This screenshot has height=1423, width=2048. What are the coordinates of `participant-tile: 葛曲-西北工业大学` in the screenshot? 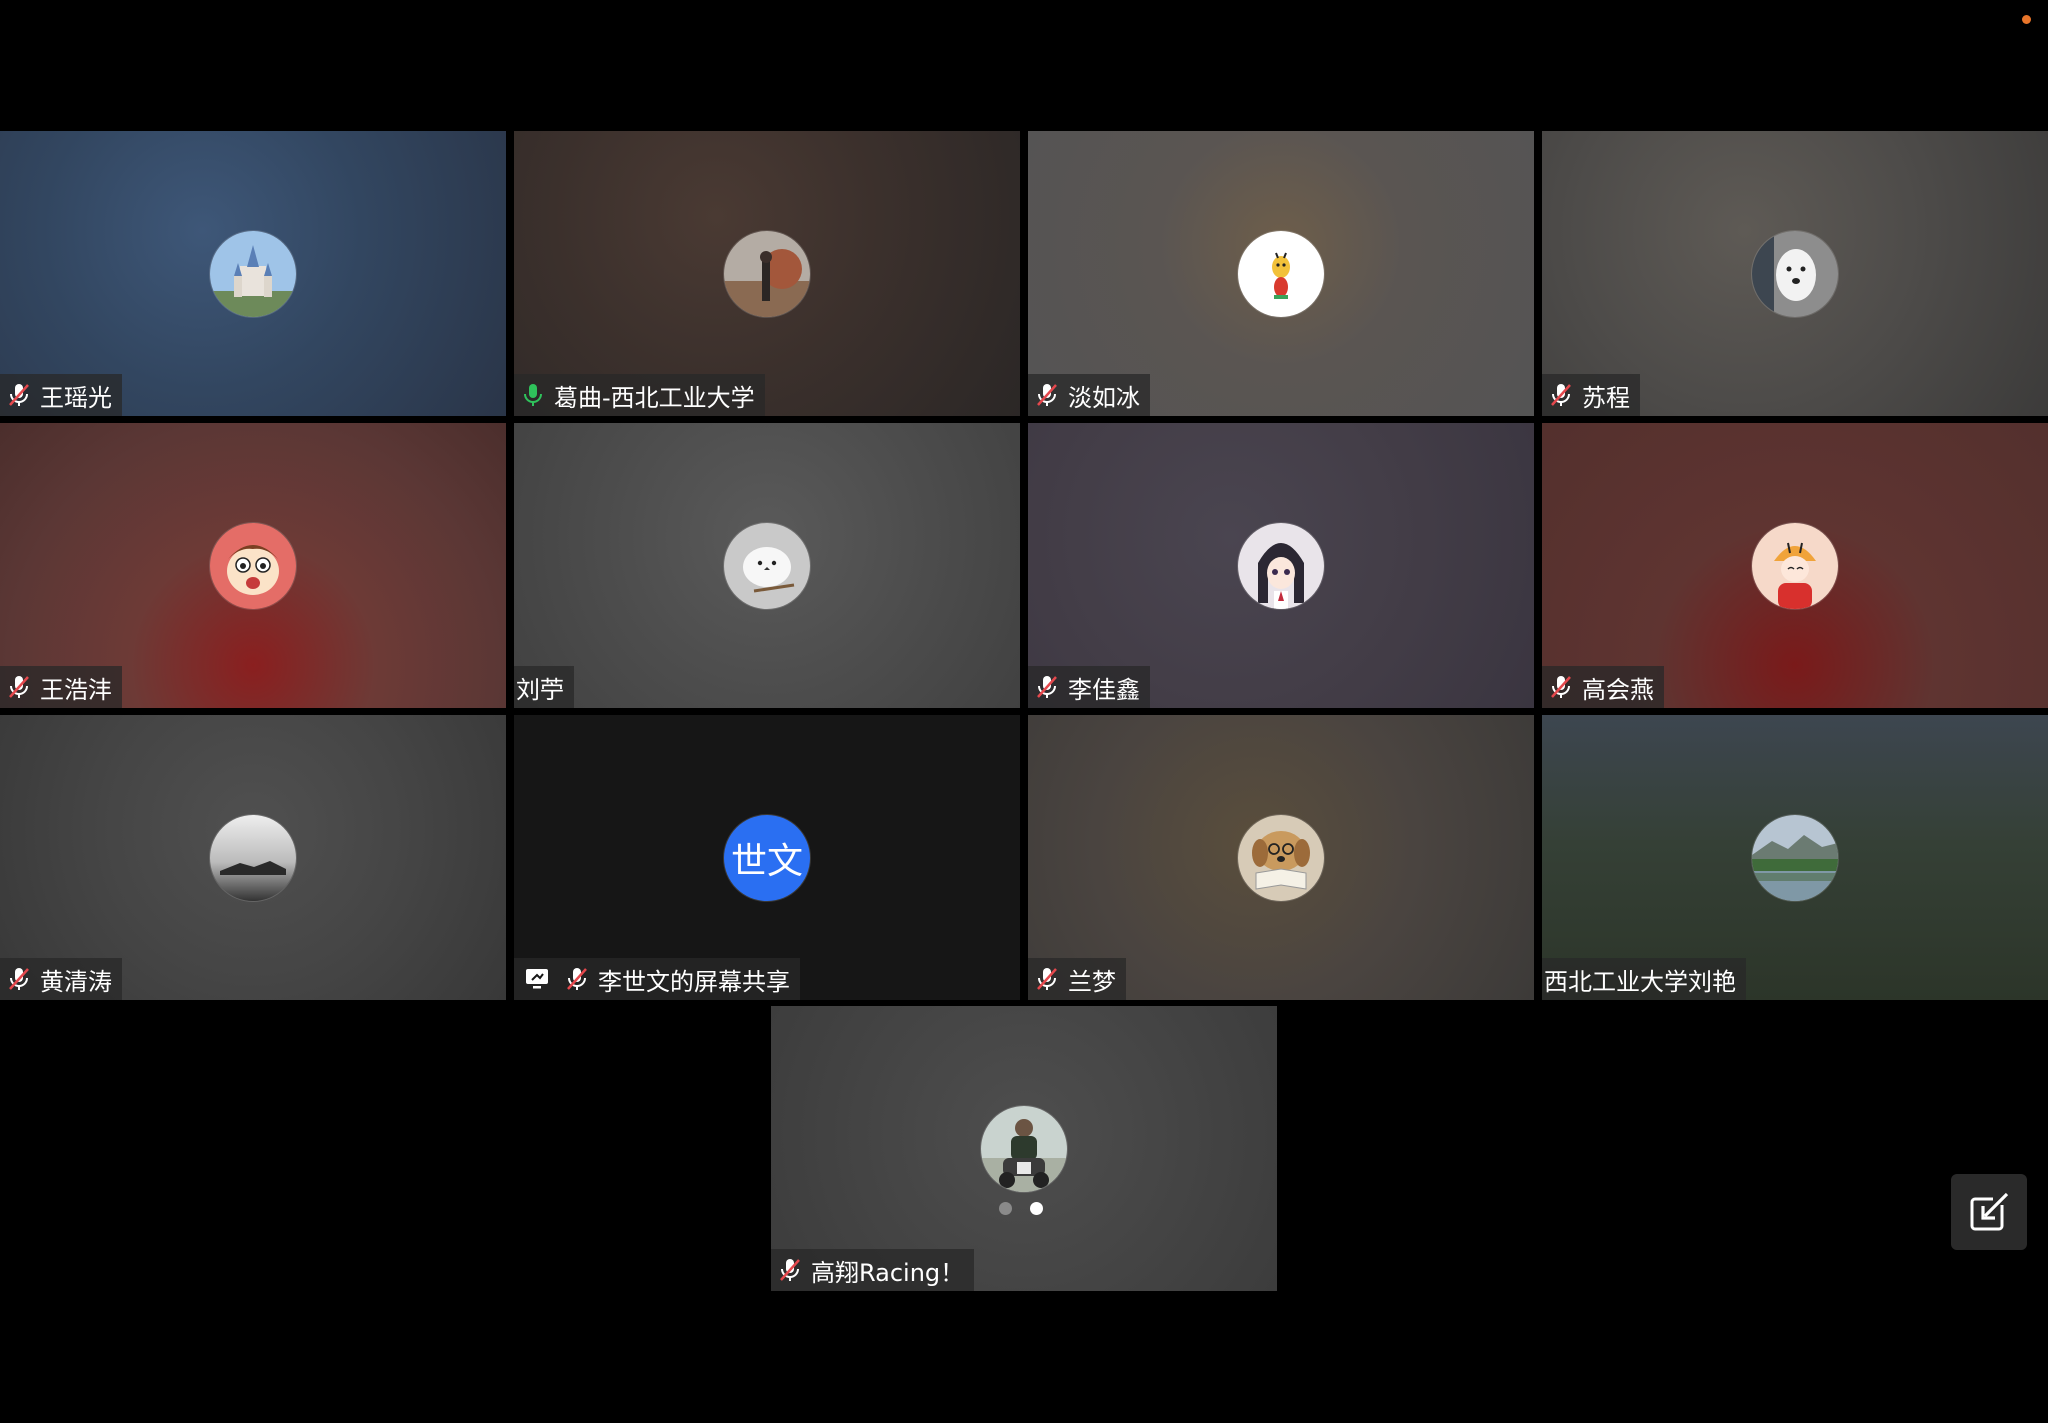 It's located at (767, 273).